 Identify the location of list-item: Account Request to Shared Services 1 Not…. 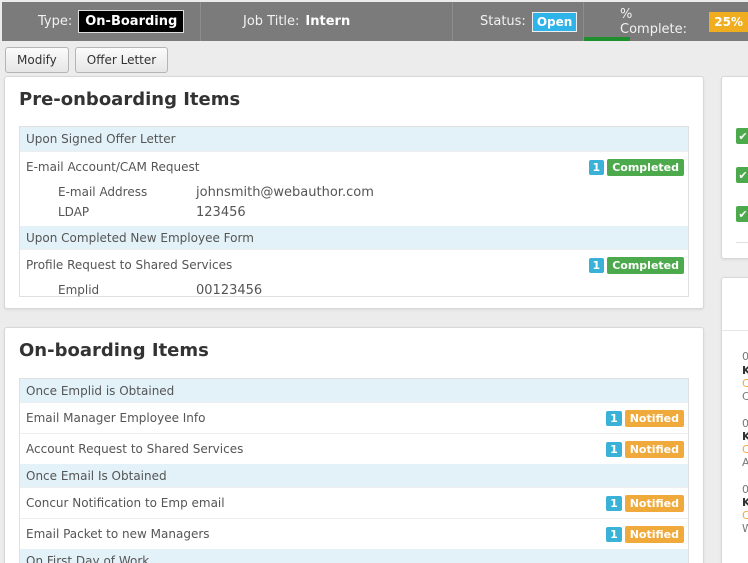
(354, 448).